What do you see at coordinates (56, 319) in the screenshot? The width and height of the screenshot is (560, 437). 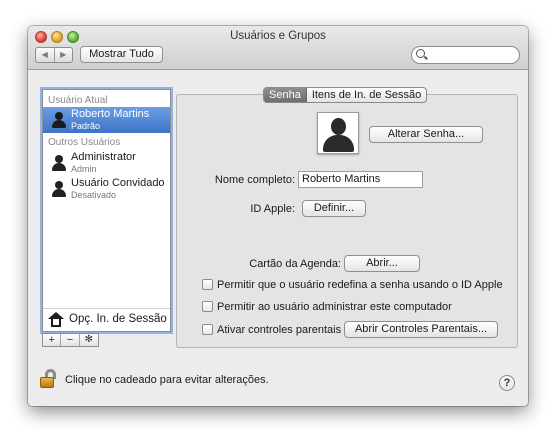 I see `house-icon` at bounding box center [56, 319].